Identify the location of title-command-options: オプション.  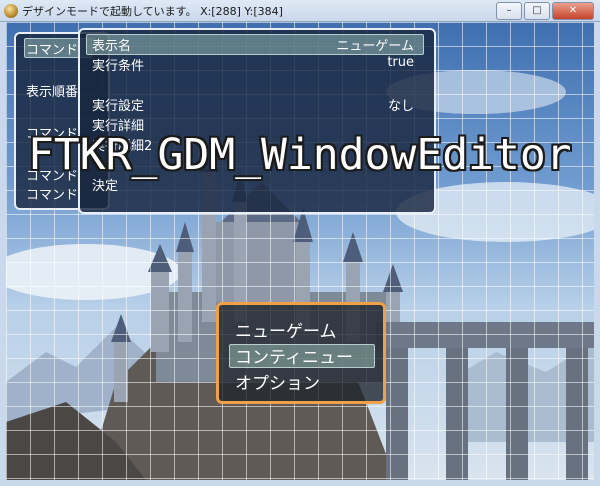
(277, 381).